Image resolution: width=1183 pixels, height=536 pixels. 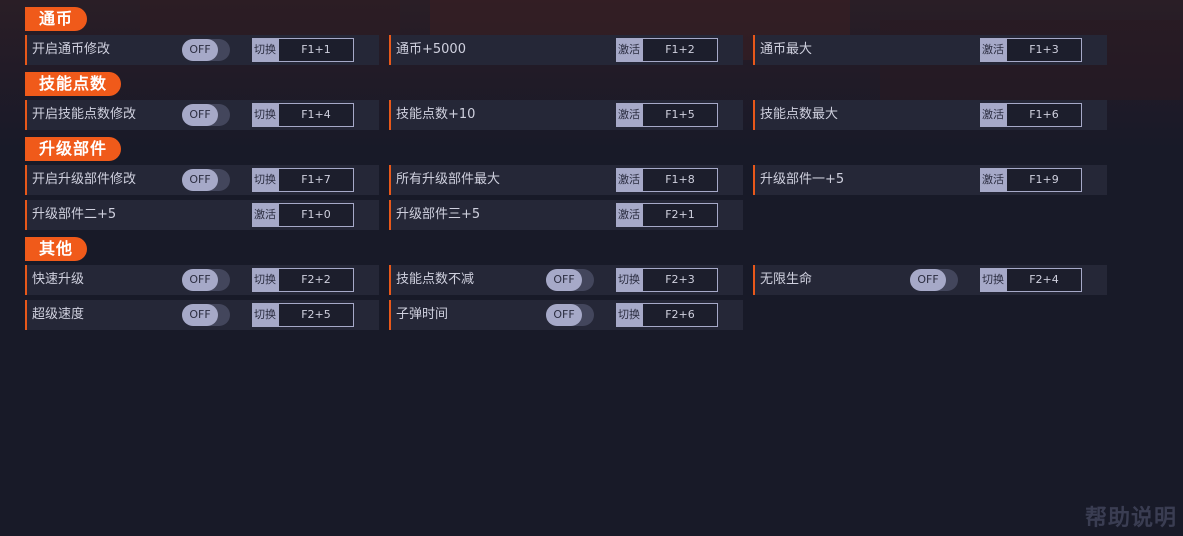 What do you see at coordinates (73, 149) in the screenshot?
I see `section-title-upgrade-parts: 升级部件` at bounding box center [73, 149].